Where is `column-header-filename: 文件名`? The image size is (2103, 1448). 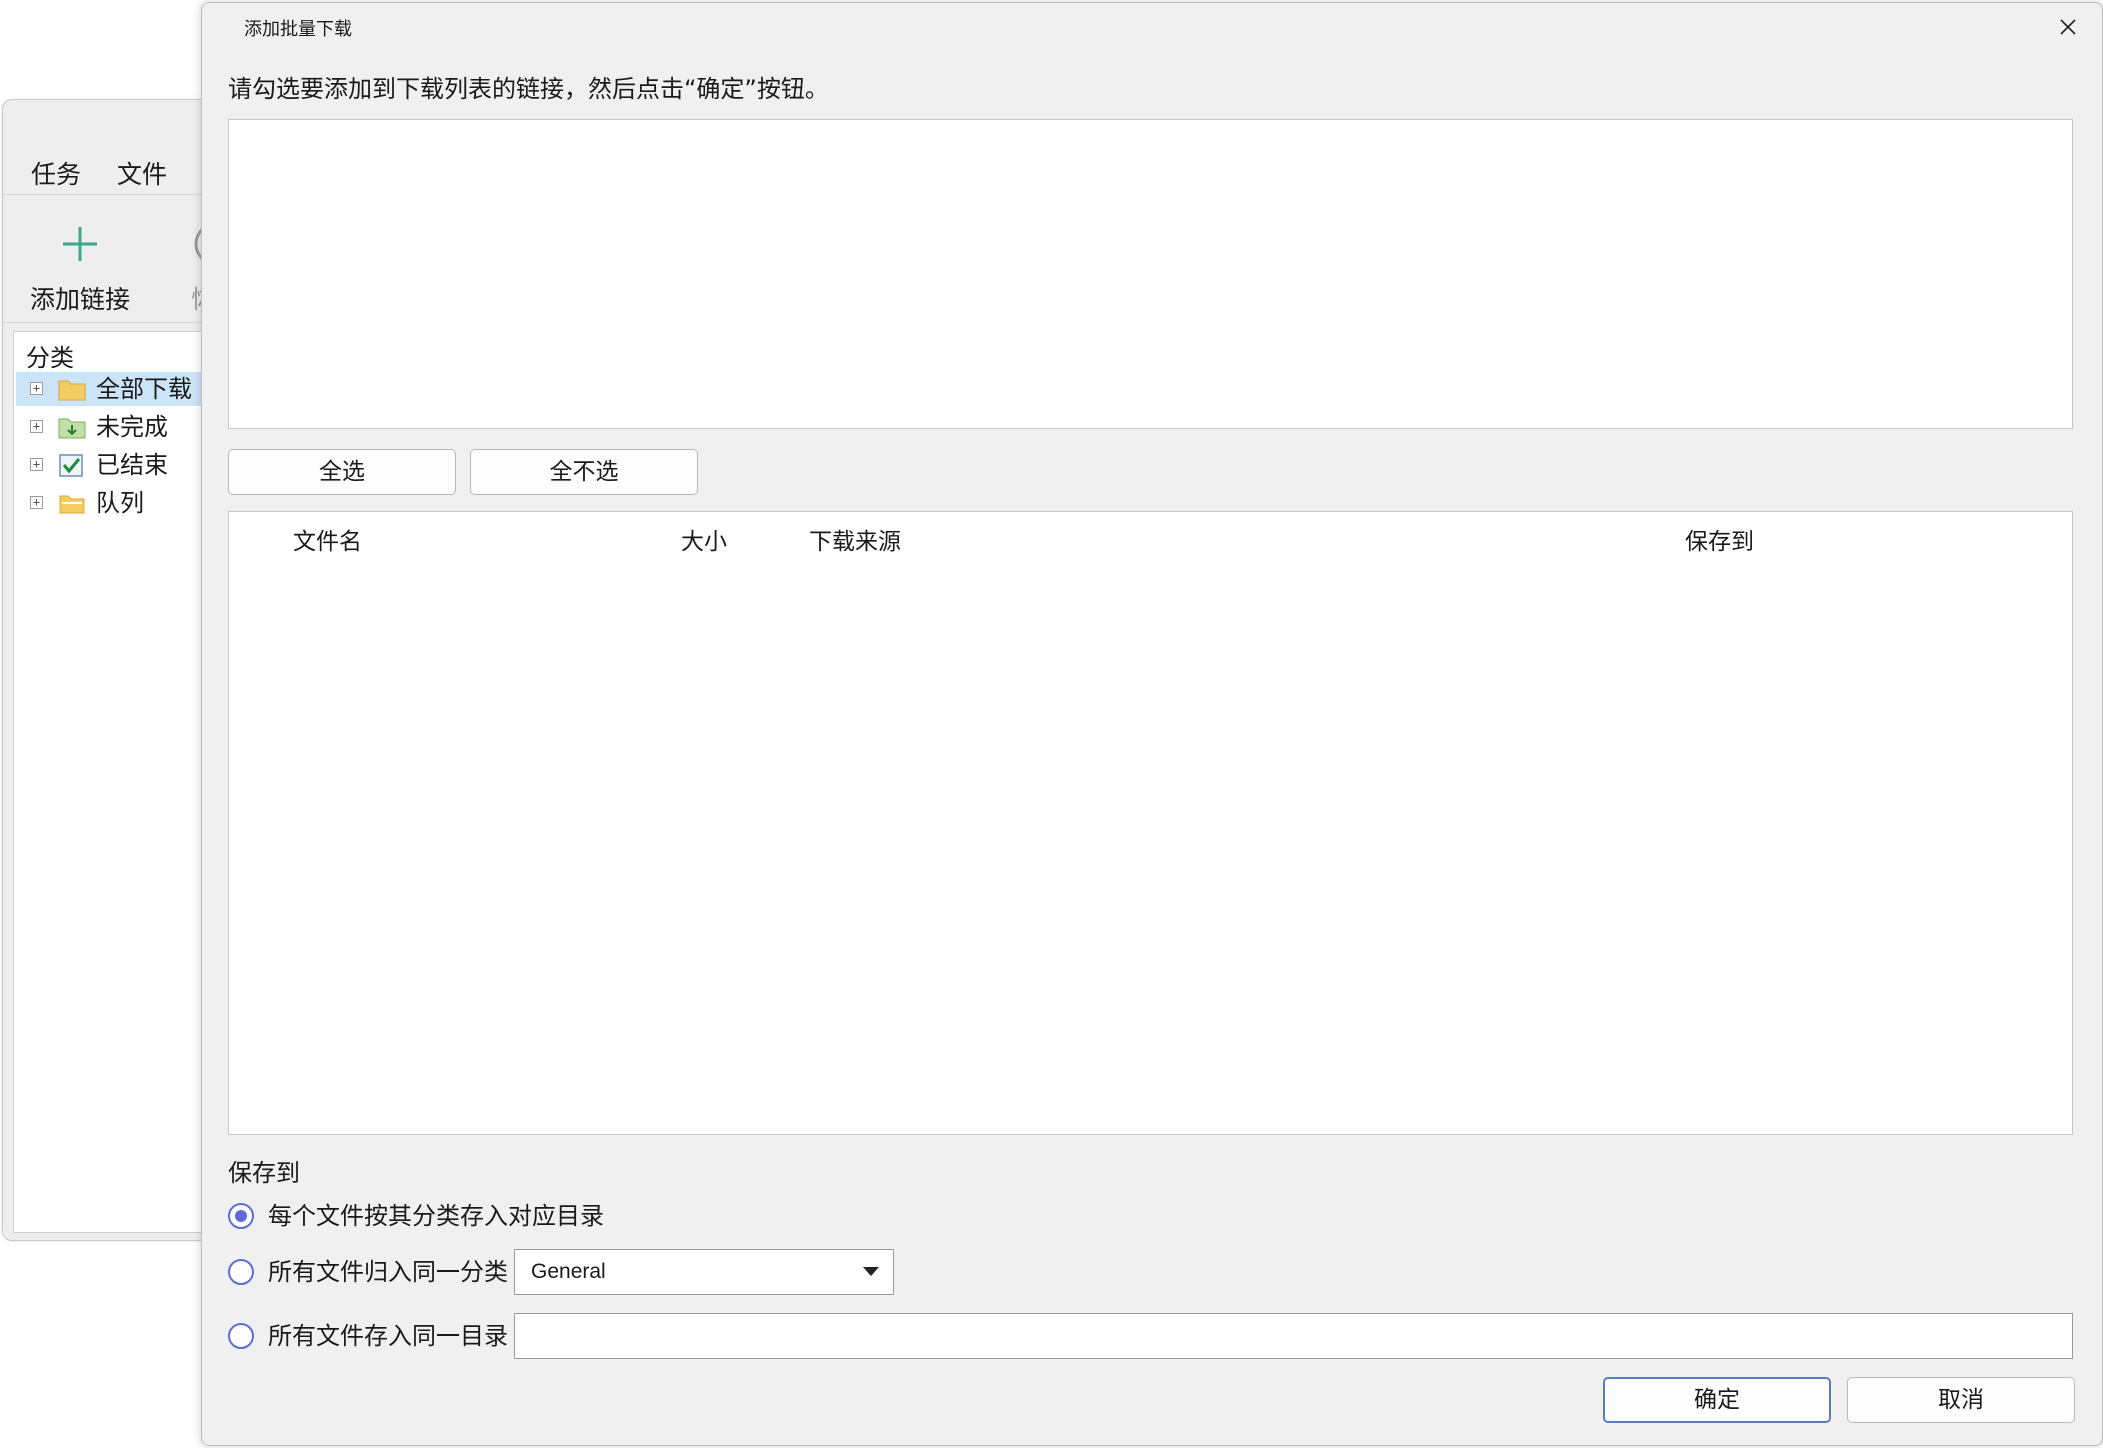 column-header-filename: 文件名 is located at coordinates (327, 539).